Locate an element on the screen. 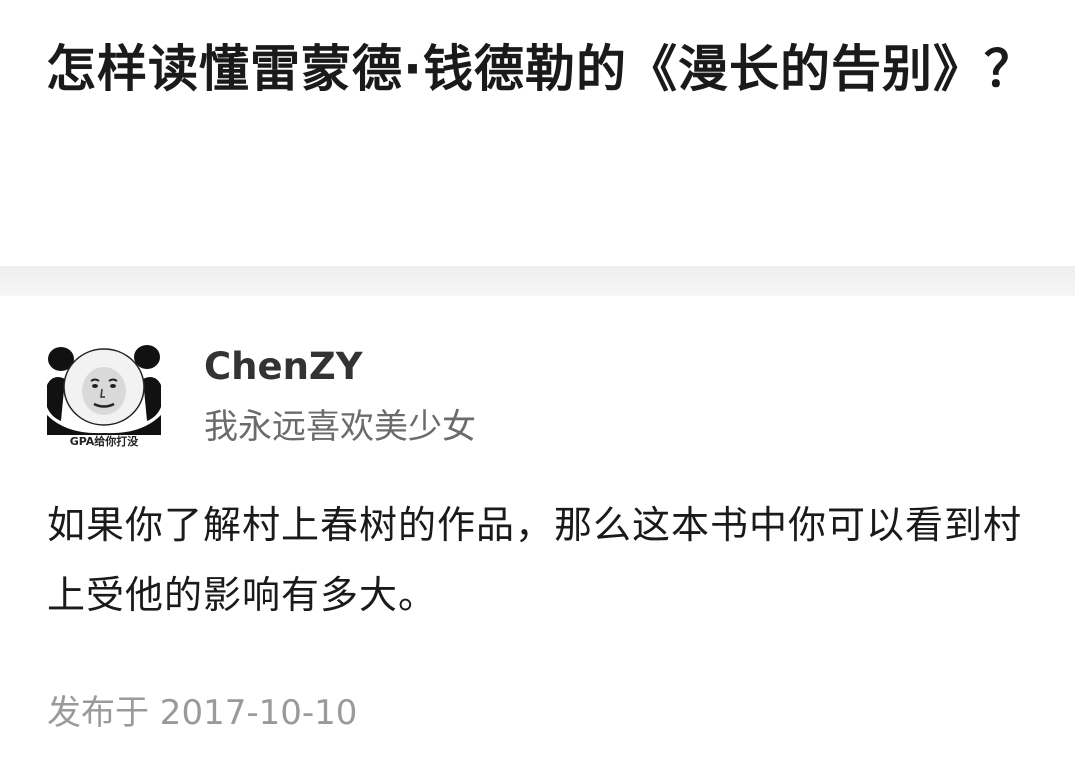  panda-meme-avatar-icon is located at coordinates (104, 390).